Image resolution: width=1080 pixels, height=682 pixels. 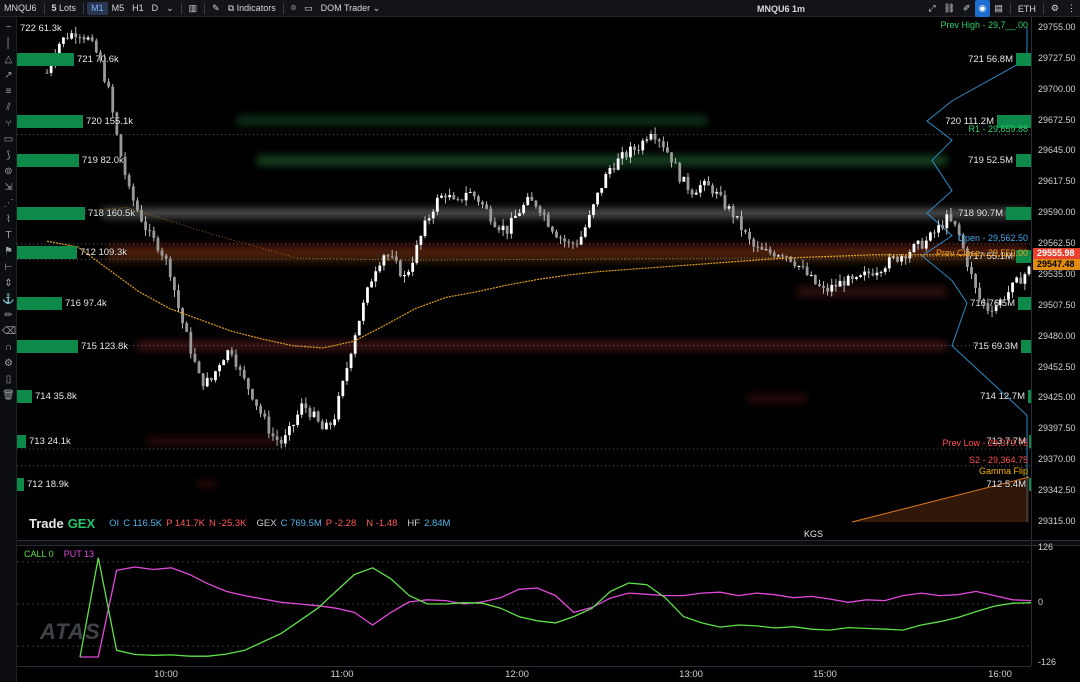 I want to click on gex-net: N -1.48, so click(x=382, y=523).